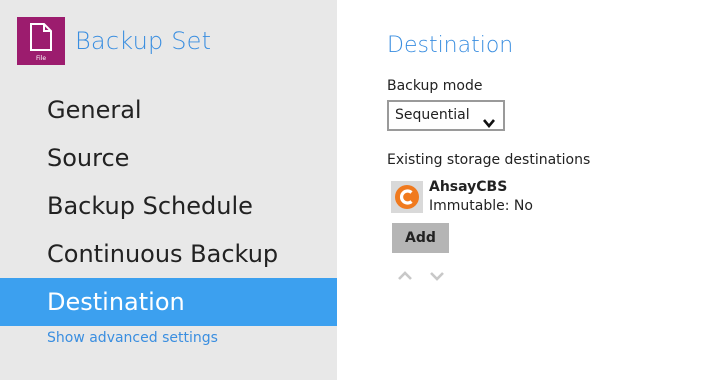 The height and width of the screenshot is (380, 720). What do you see at coordinates (468, 187) in the screenshot?
I see `destination-name: AhsayCBS` at bounding box center [468, 187].